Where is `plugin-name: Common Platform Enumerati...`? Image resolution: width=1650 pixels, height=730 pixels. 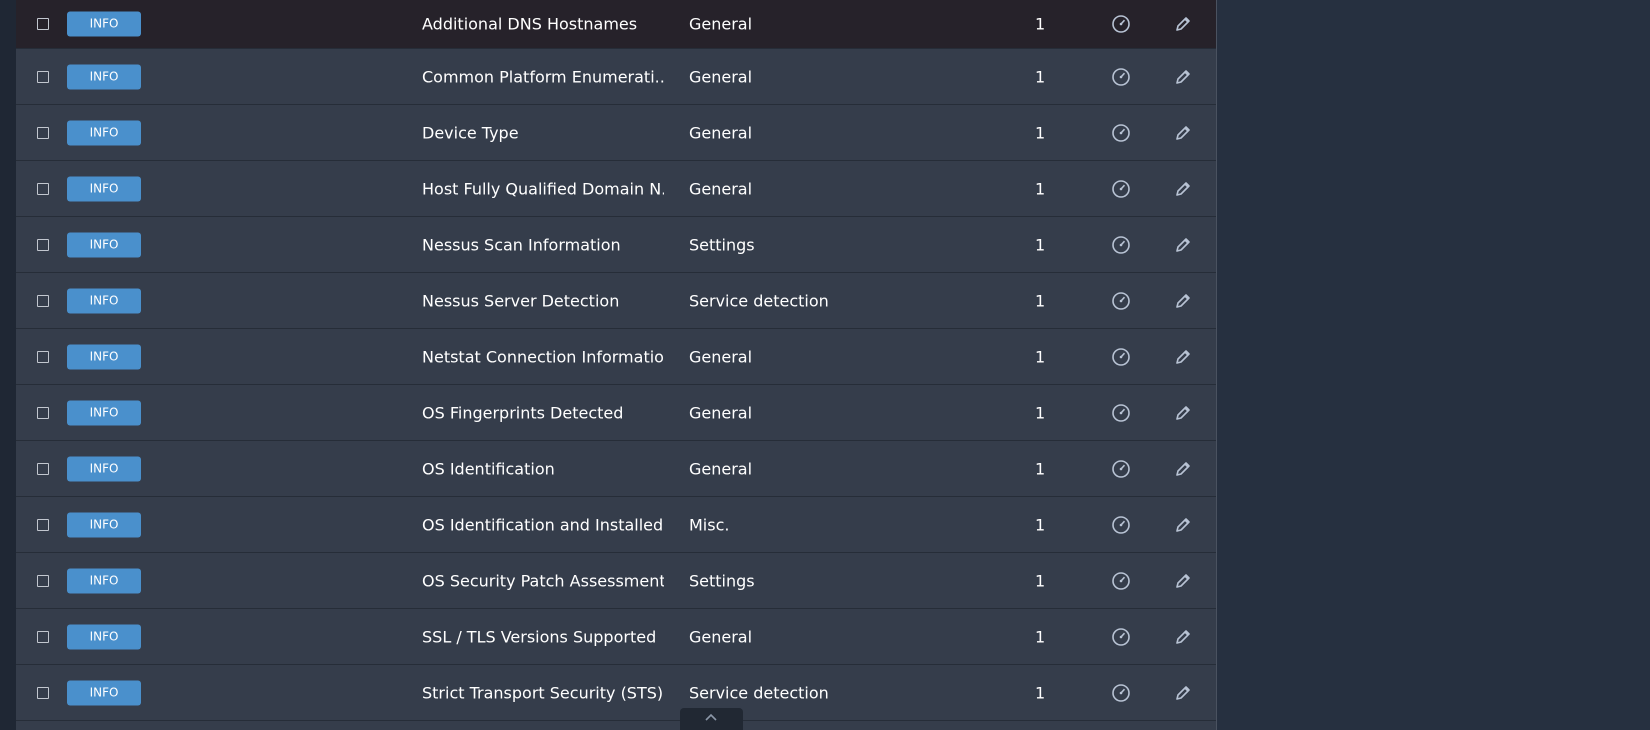
plugin-name: Common Platform Enumerati... is located at coordinates (543, 76).